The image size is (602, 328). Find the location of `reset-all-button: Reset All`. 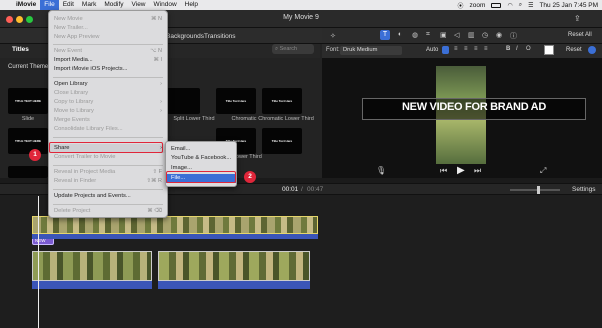

reset-all-button: Reset All is located at coordinates (580, 35).